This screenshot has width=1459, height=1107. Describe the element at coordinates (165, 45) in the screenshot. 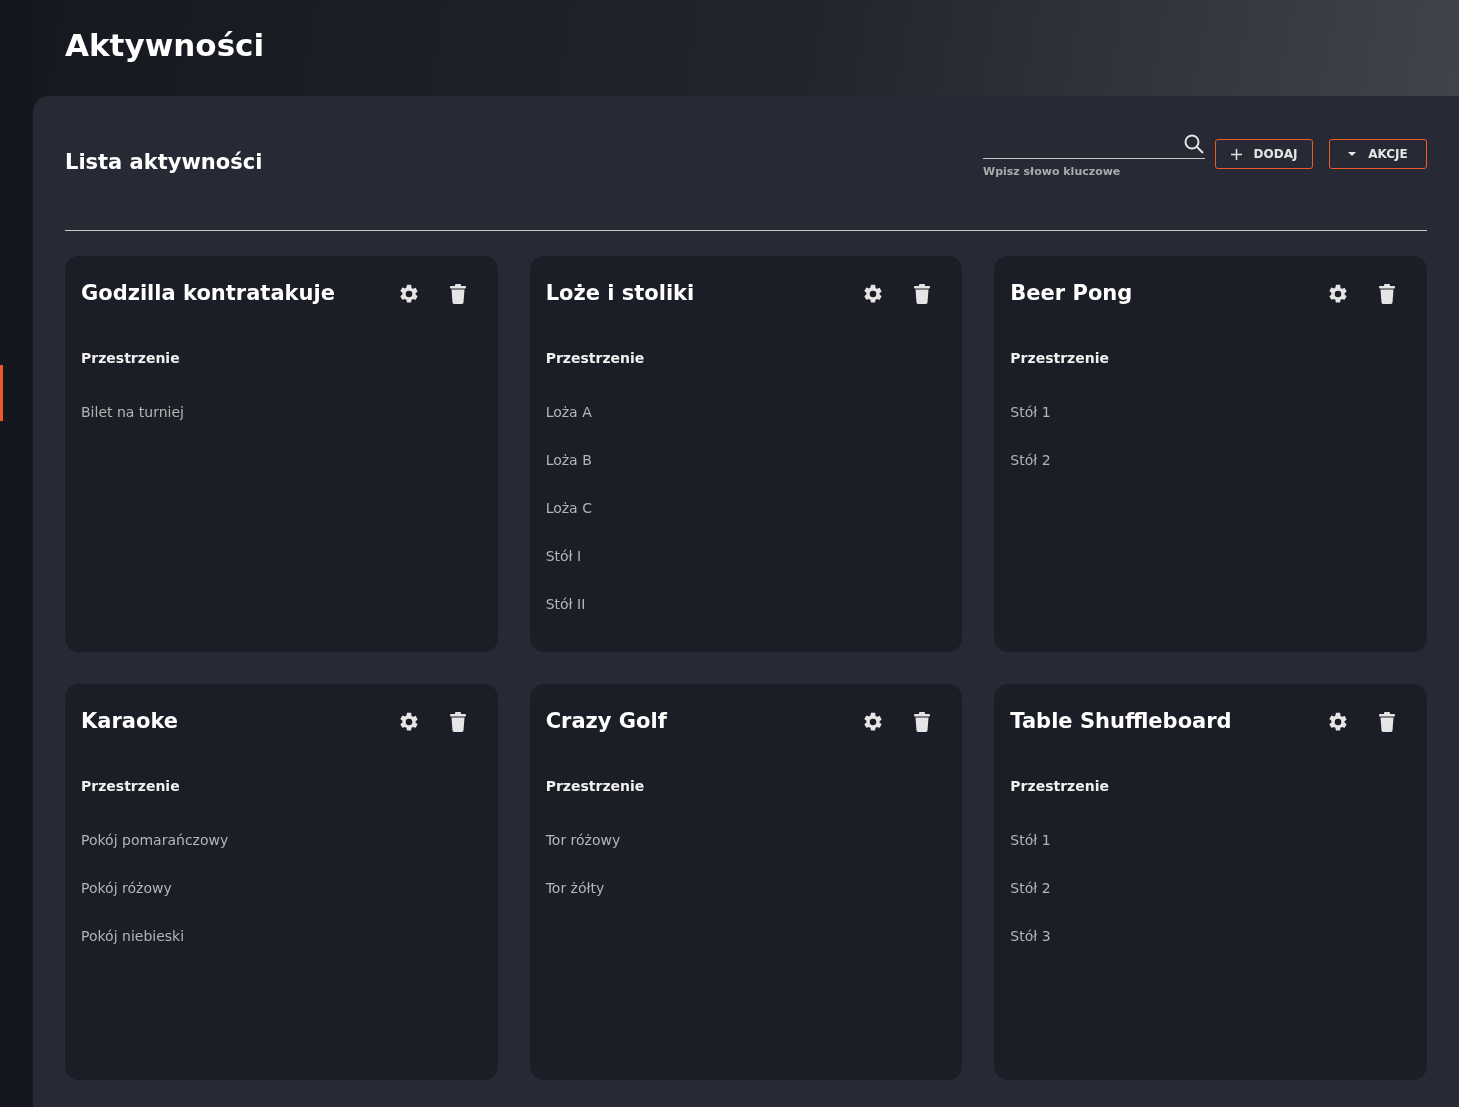

I see `page-title: Aktywności` at that location.